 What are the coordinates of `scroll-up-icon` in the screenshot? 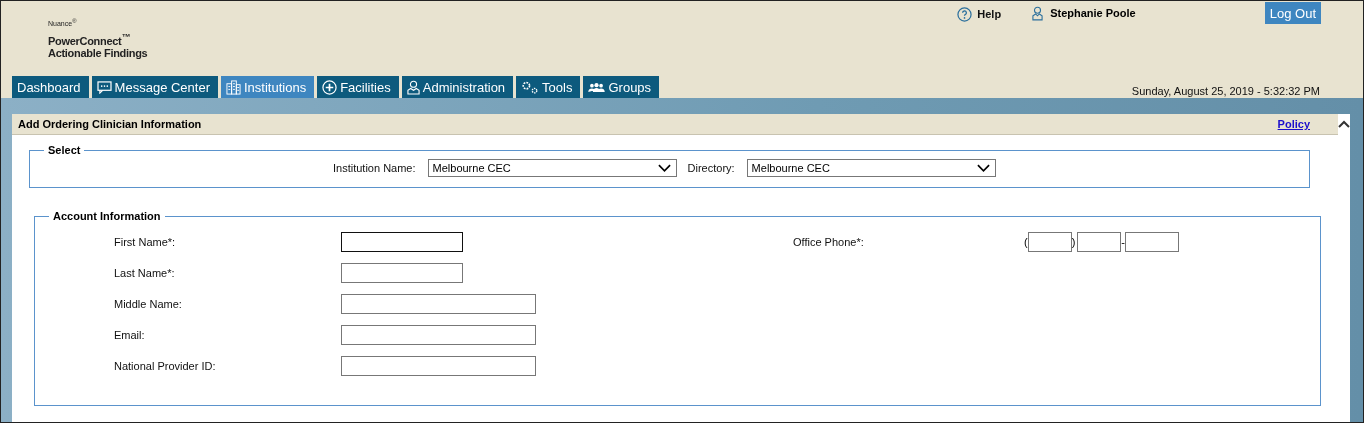 It's located at (1344, 124).